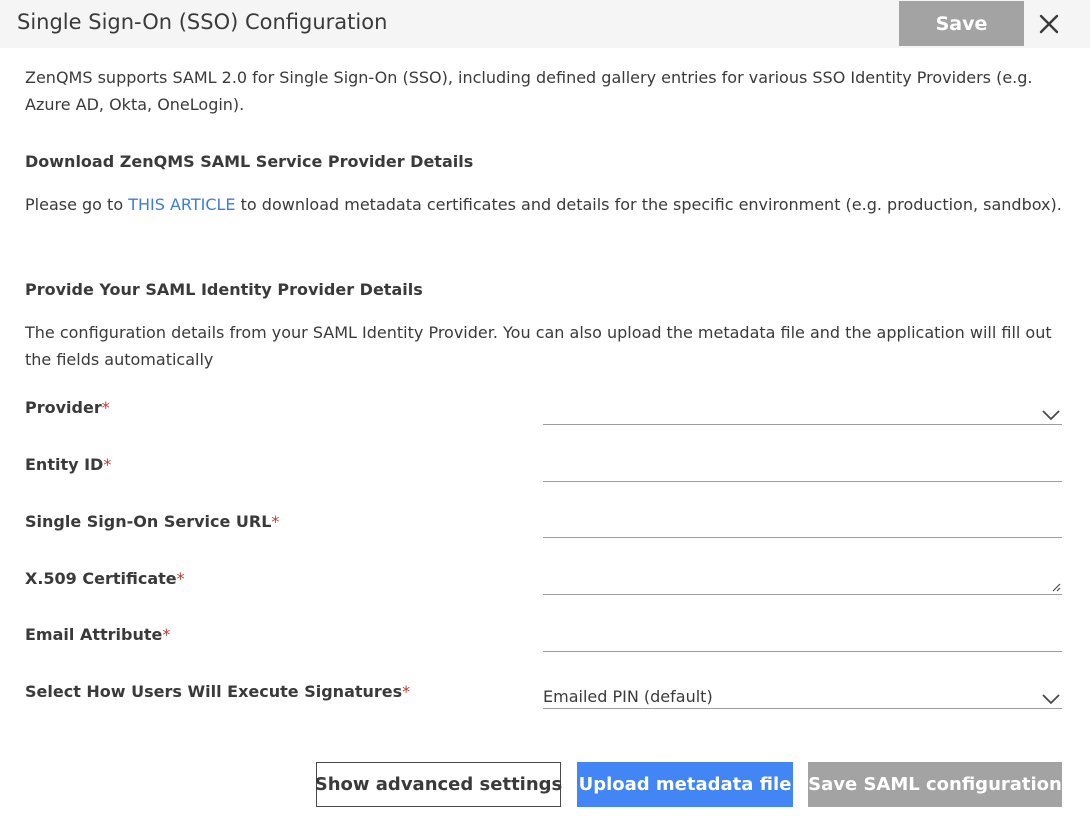 The image size is (1090, 833). What do you see at coordinates (802, 636) in the screenshot?
I see `email-attribute-input` at bounding box center [802, 636].